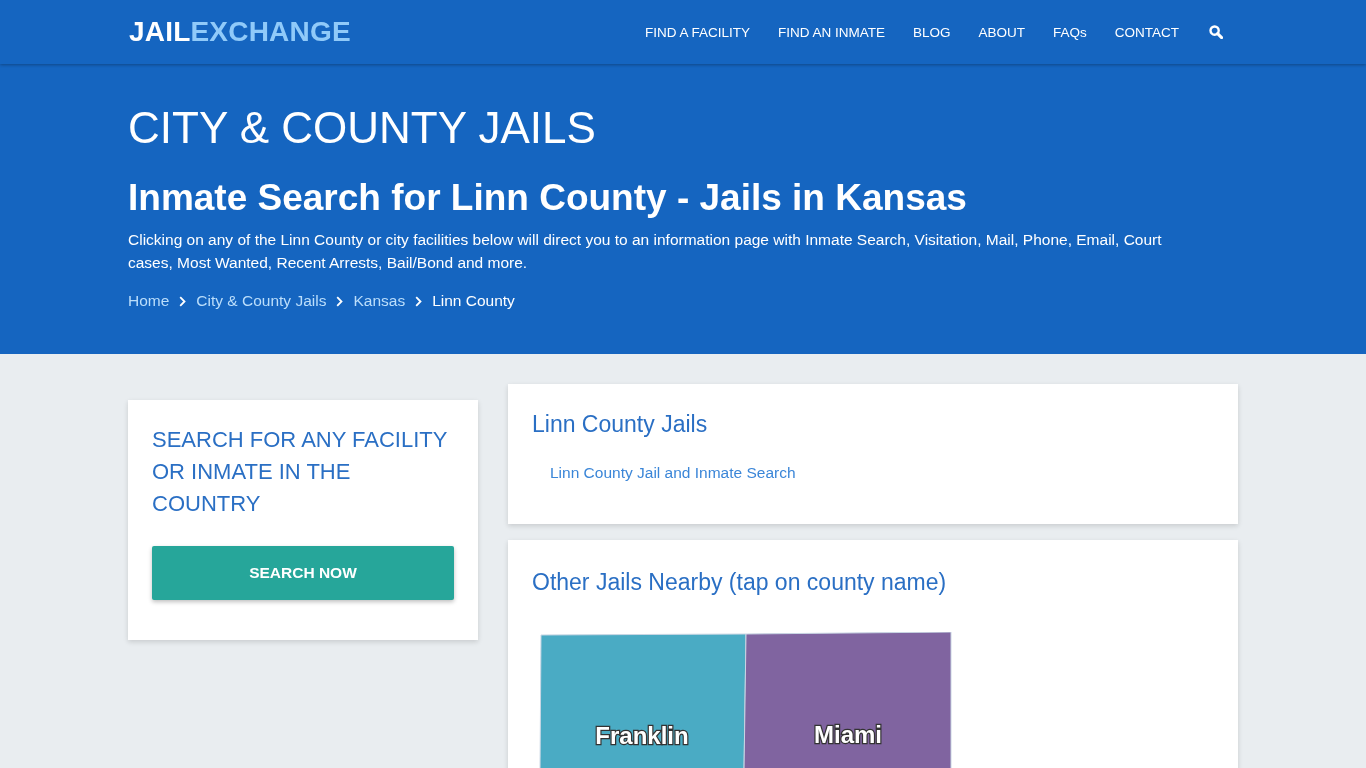  Describe the element at coordinates (261, 301) in the screenshot. I see `breadcrumb-link: City & County Jails` at that location.